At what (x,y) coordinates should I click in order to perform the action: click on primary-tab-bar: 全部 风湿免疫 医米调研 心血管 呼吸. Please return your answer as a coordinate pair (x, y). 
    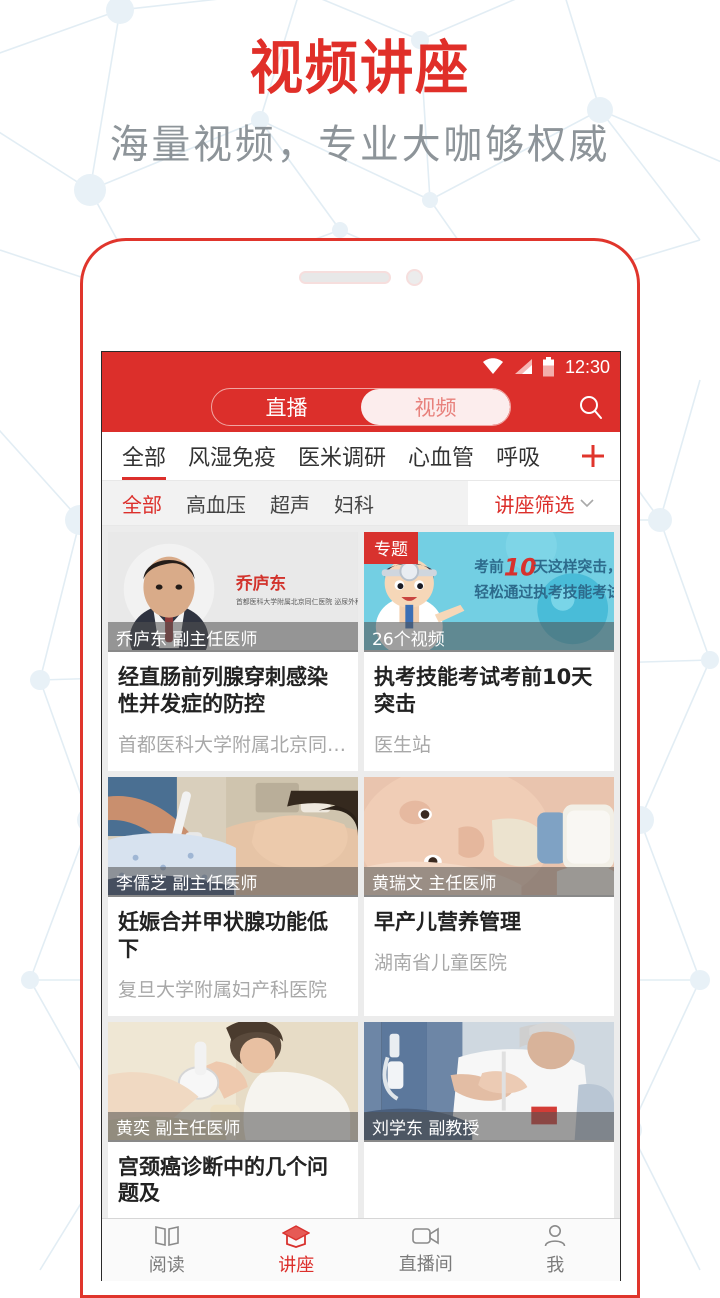
    Looking at the image, I should click on (361, 456).